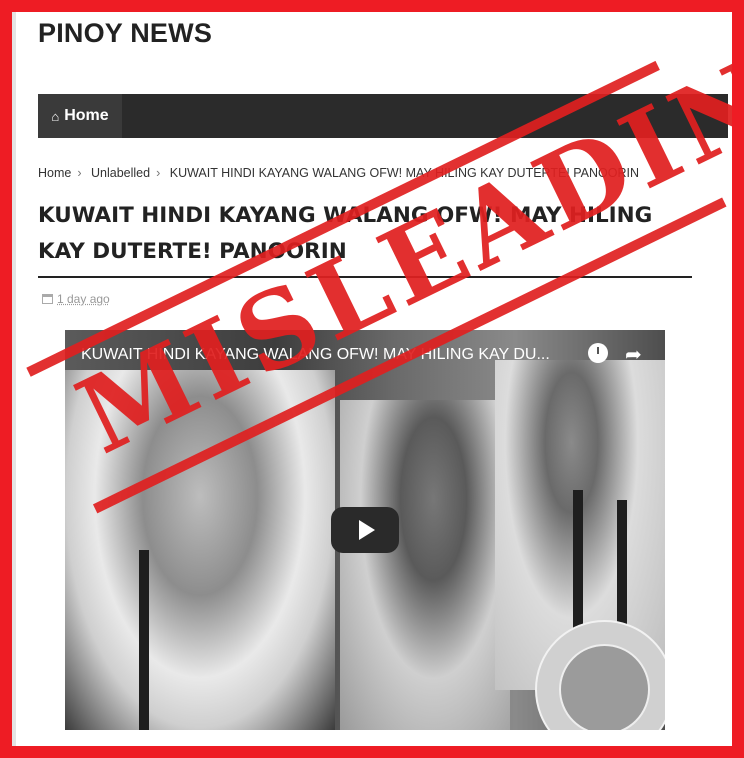 This screenshot has width=744, height=758. I want to click on breadcrumb-category: Unlabelled, so click(120, 173).